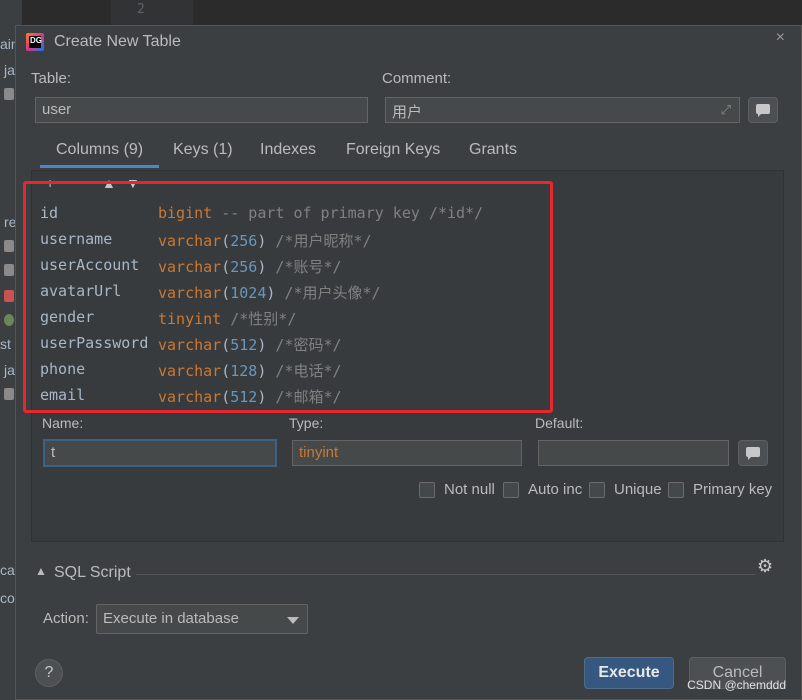 This screenshot has height=700, width=802. What do you see at coordinates (319, 241) in the screenshot?
I see `column-comment: /*用户昵称*/` at bounding box center [319, 241].